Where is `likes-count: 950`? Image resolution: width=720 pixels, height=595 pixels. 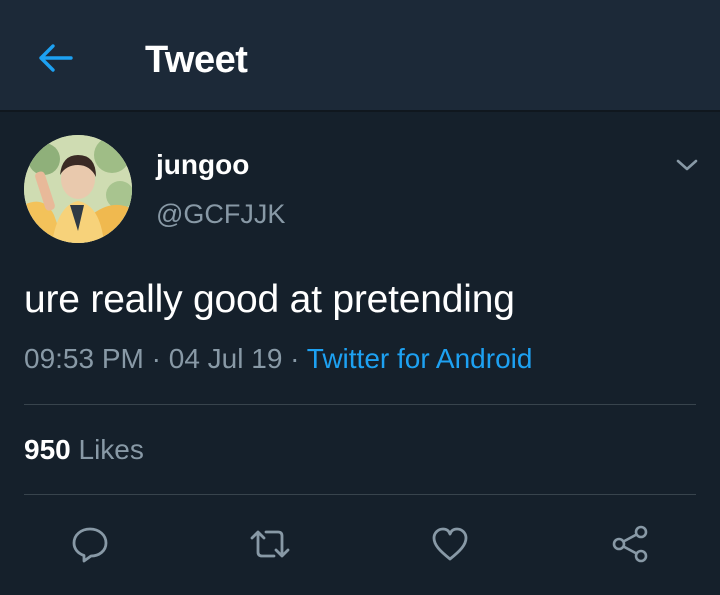
likes-count: 950 is located at coordinates (47, 449).